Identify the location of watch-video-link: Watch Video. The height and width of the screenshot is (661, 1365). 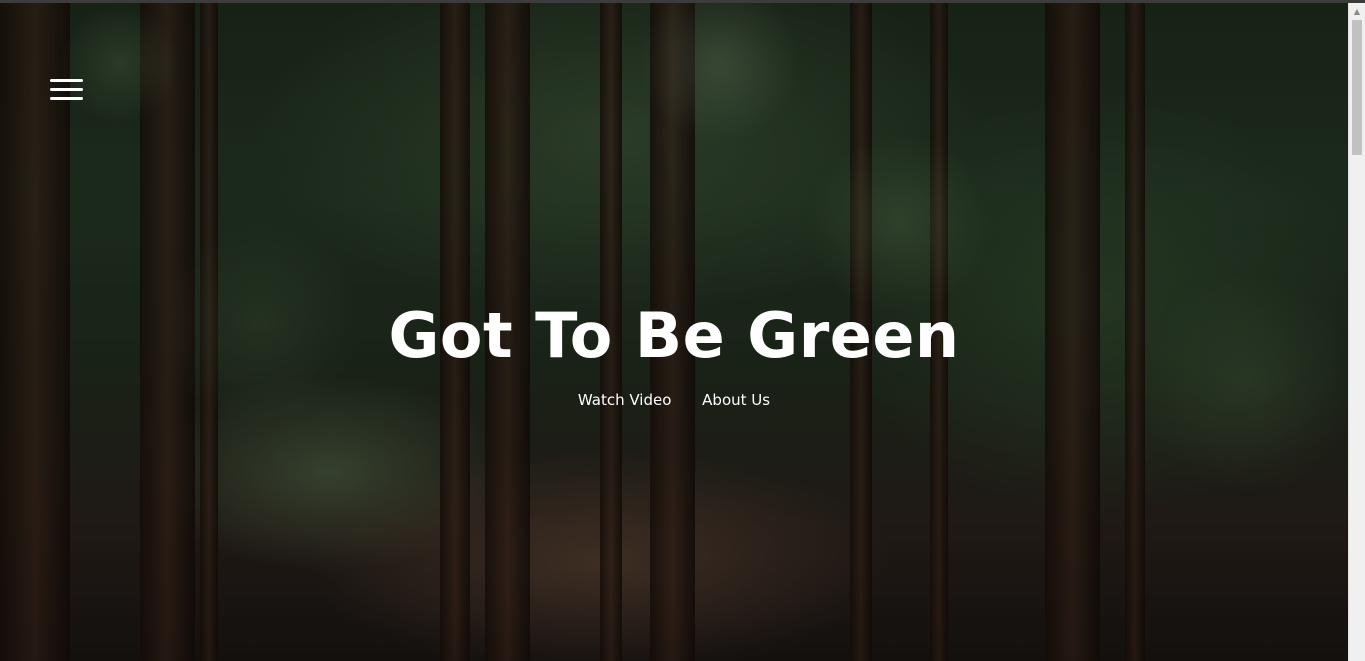
(625, 400).